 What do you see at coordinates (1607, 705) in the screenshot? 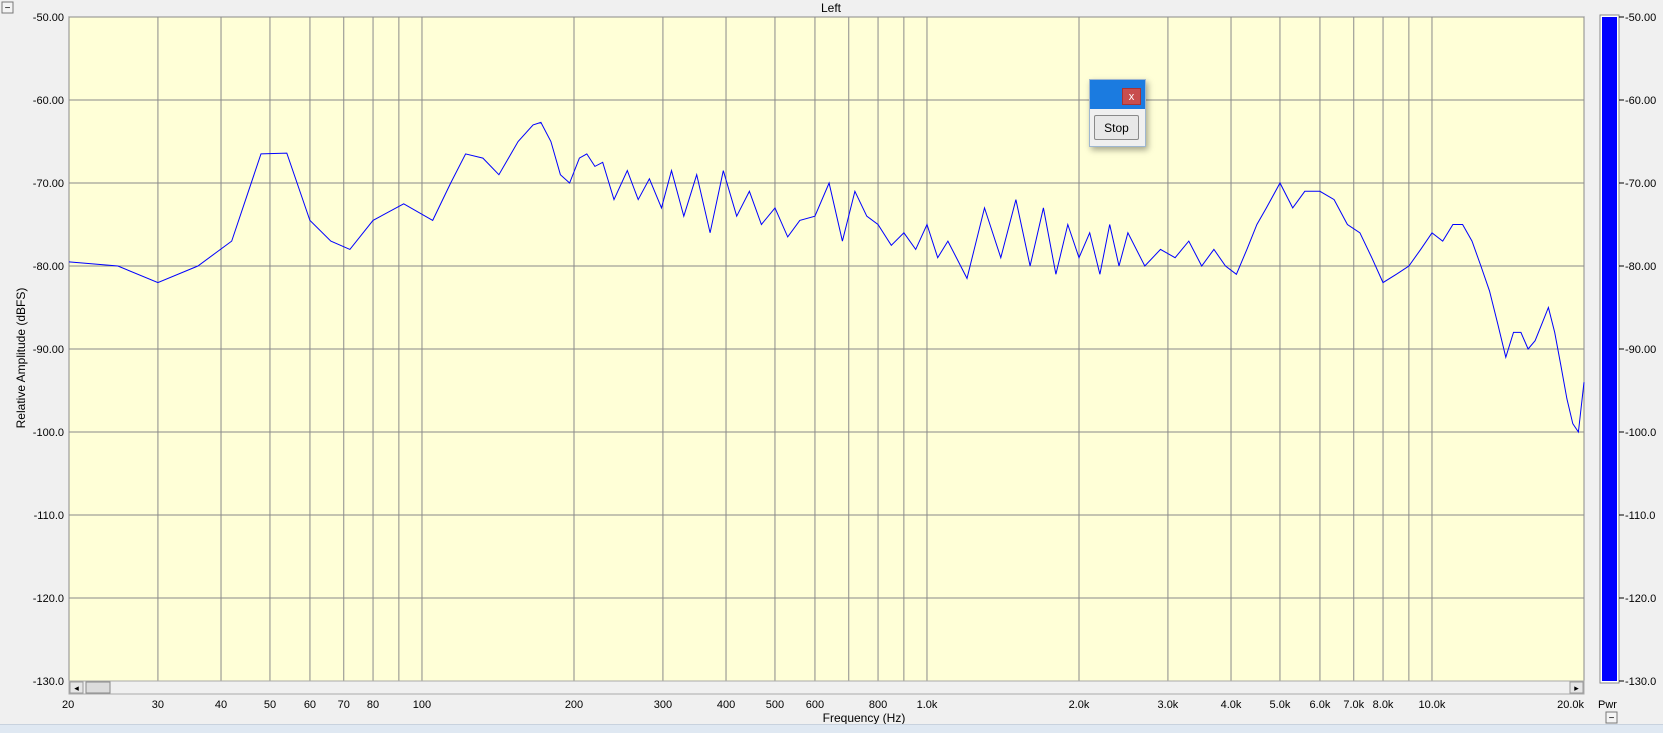
I see `pwr-label: Pwr` at bounding box center [1607, 705].